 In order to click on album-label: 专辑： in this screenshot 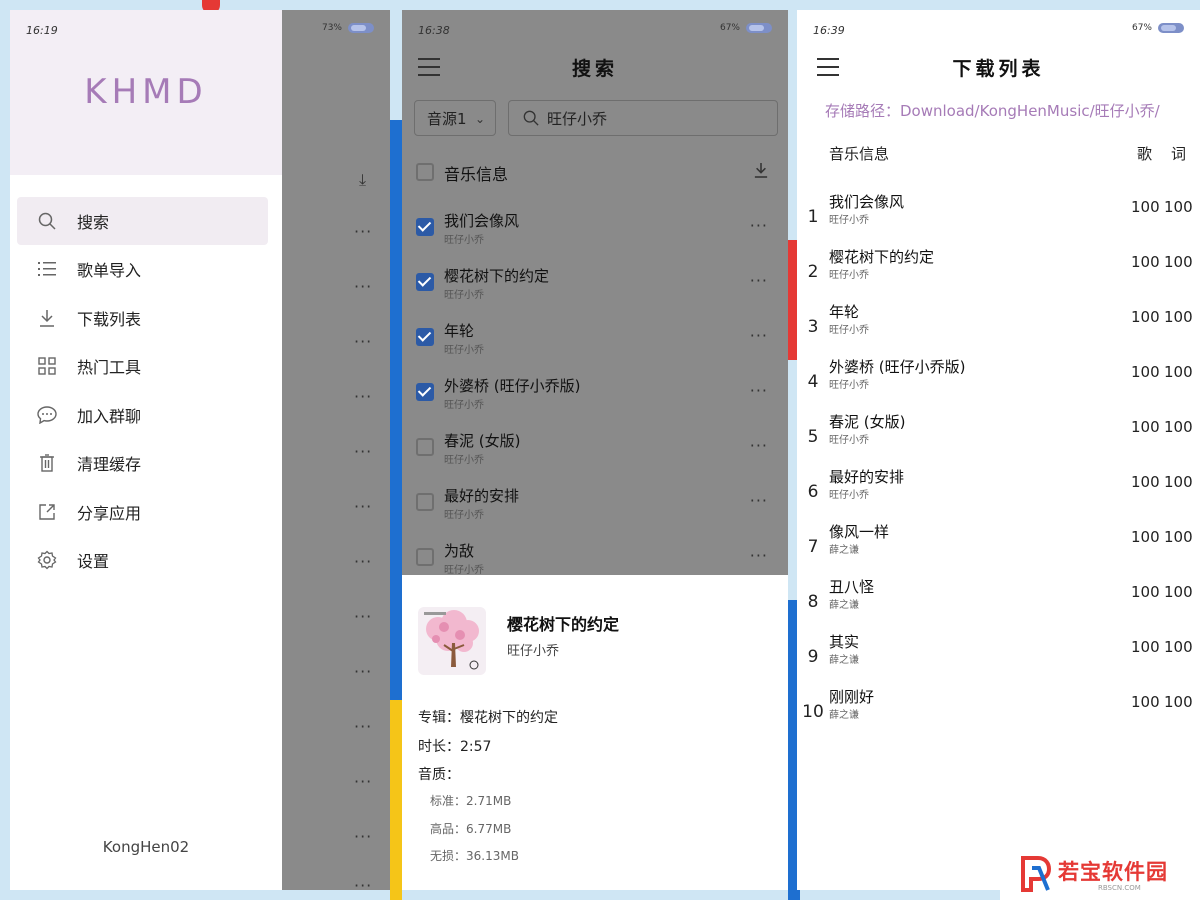, I will do `click(439, 718)`.